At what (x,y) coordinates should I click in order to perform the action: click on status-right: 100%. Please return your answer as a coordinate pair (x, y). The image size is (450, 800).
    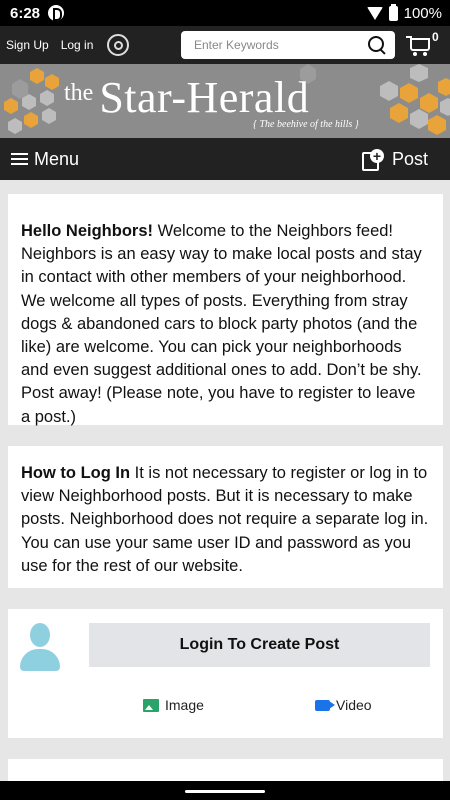
    Looking at the image, I should click on (404, 12).